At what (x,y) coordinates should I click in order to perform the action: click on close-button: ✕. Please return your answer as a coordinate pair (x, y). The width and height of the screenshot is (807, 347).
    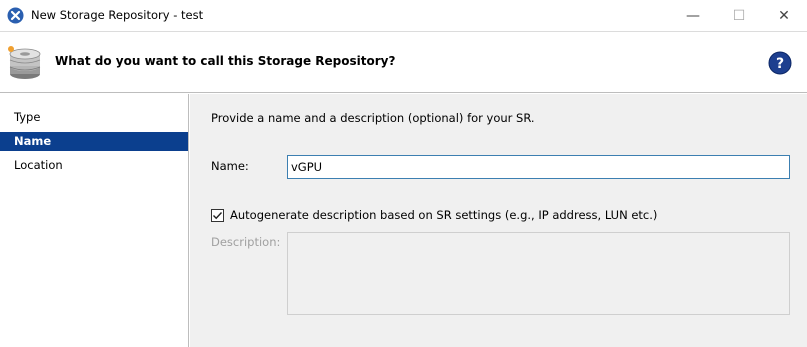
    Looking at the image, I should click on (784, 15).